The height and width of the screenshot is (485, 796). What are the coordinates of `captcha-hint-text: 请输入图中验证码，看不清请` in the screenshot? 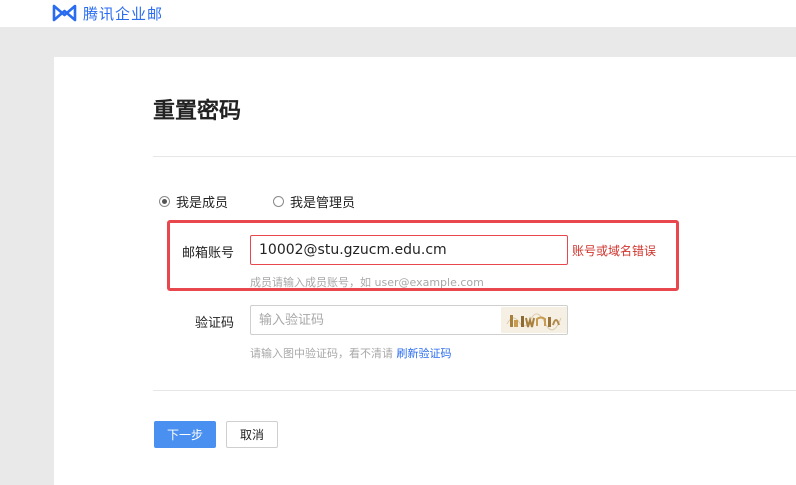 It's located at (321, 353).